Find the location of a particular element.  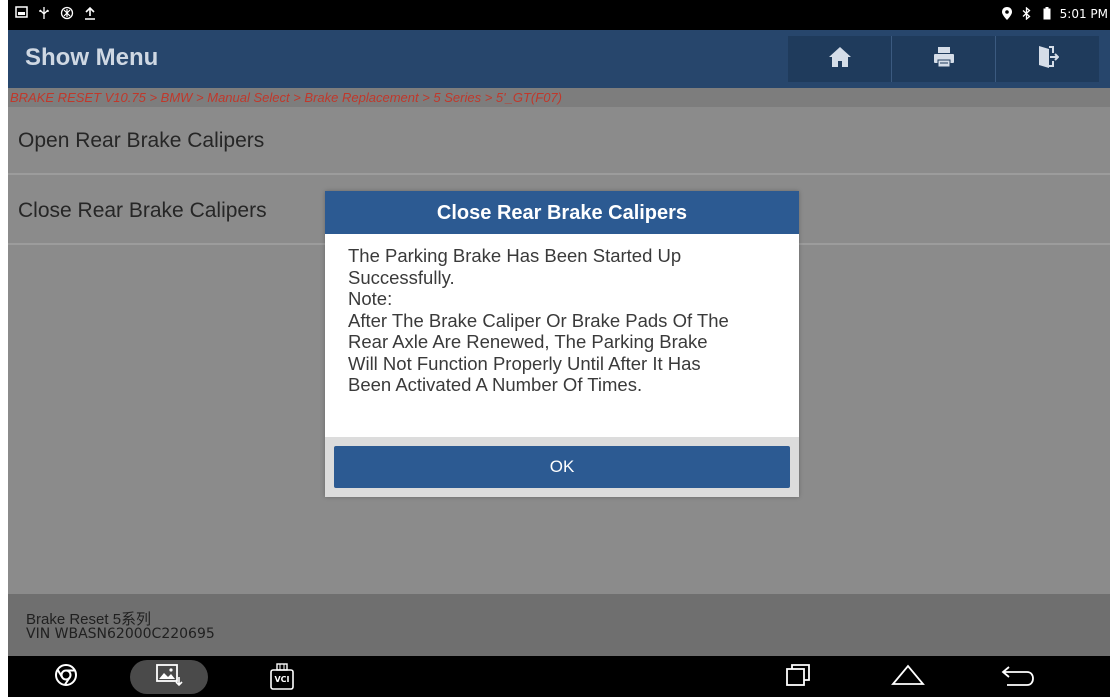

bluetooth-icon is located at coordinates (1027, 13).